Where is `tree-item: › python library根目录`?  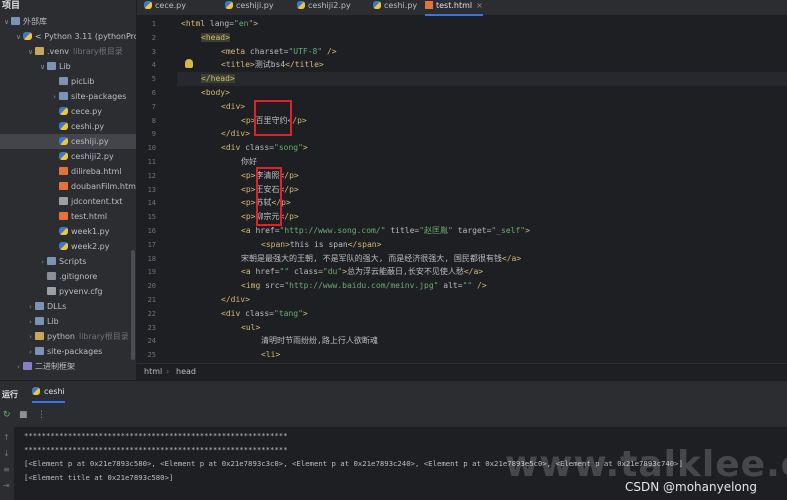 tree-item: › python library根目录 is located at coordinates (68, 336).